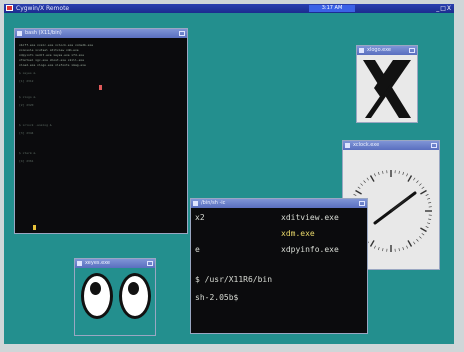  Describe the element at coordinates (379, 50) in the screenshot. I see `xlogo-title: xlogo.exe` at that location.